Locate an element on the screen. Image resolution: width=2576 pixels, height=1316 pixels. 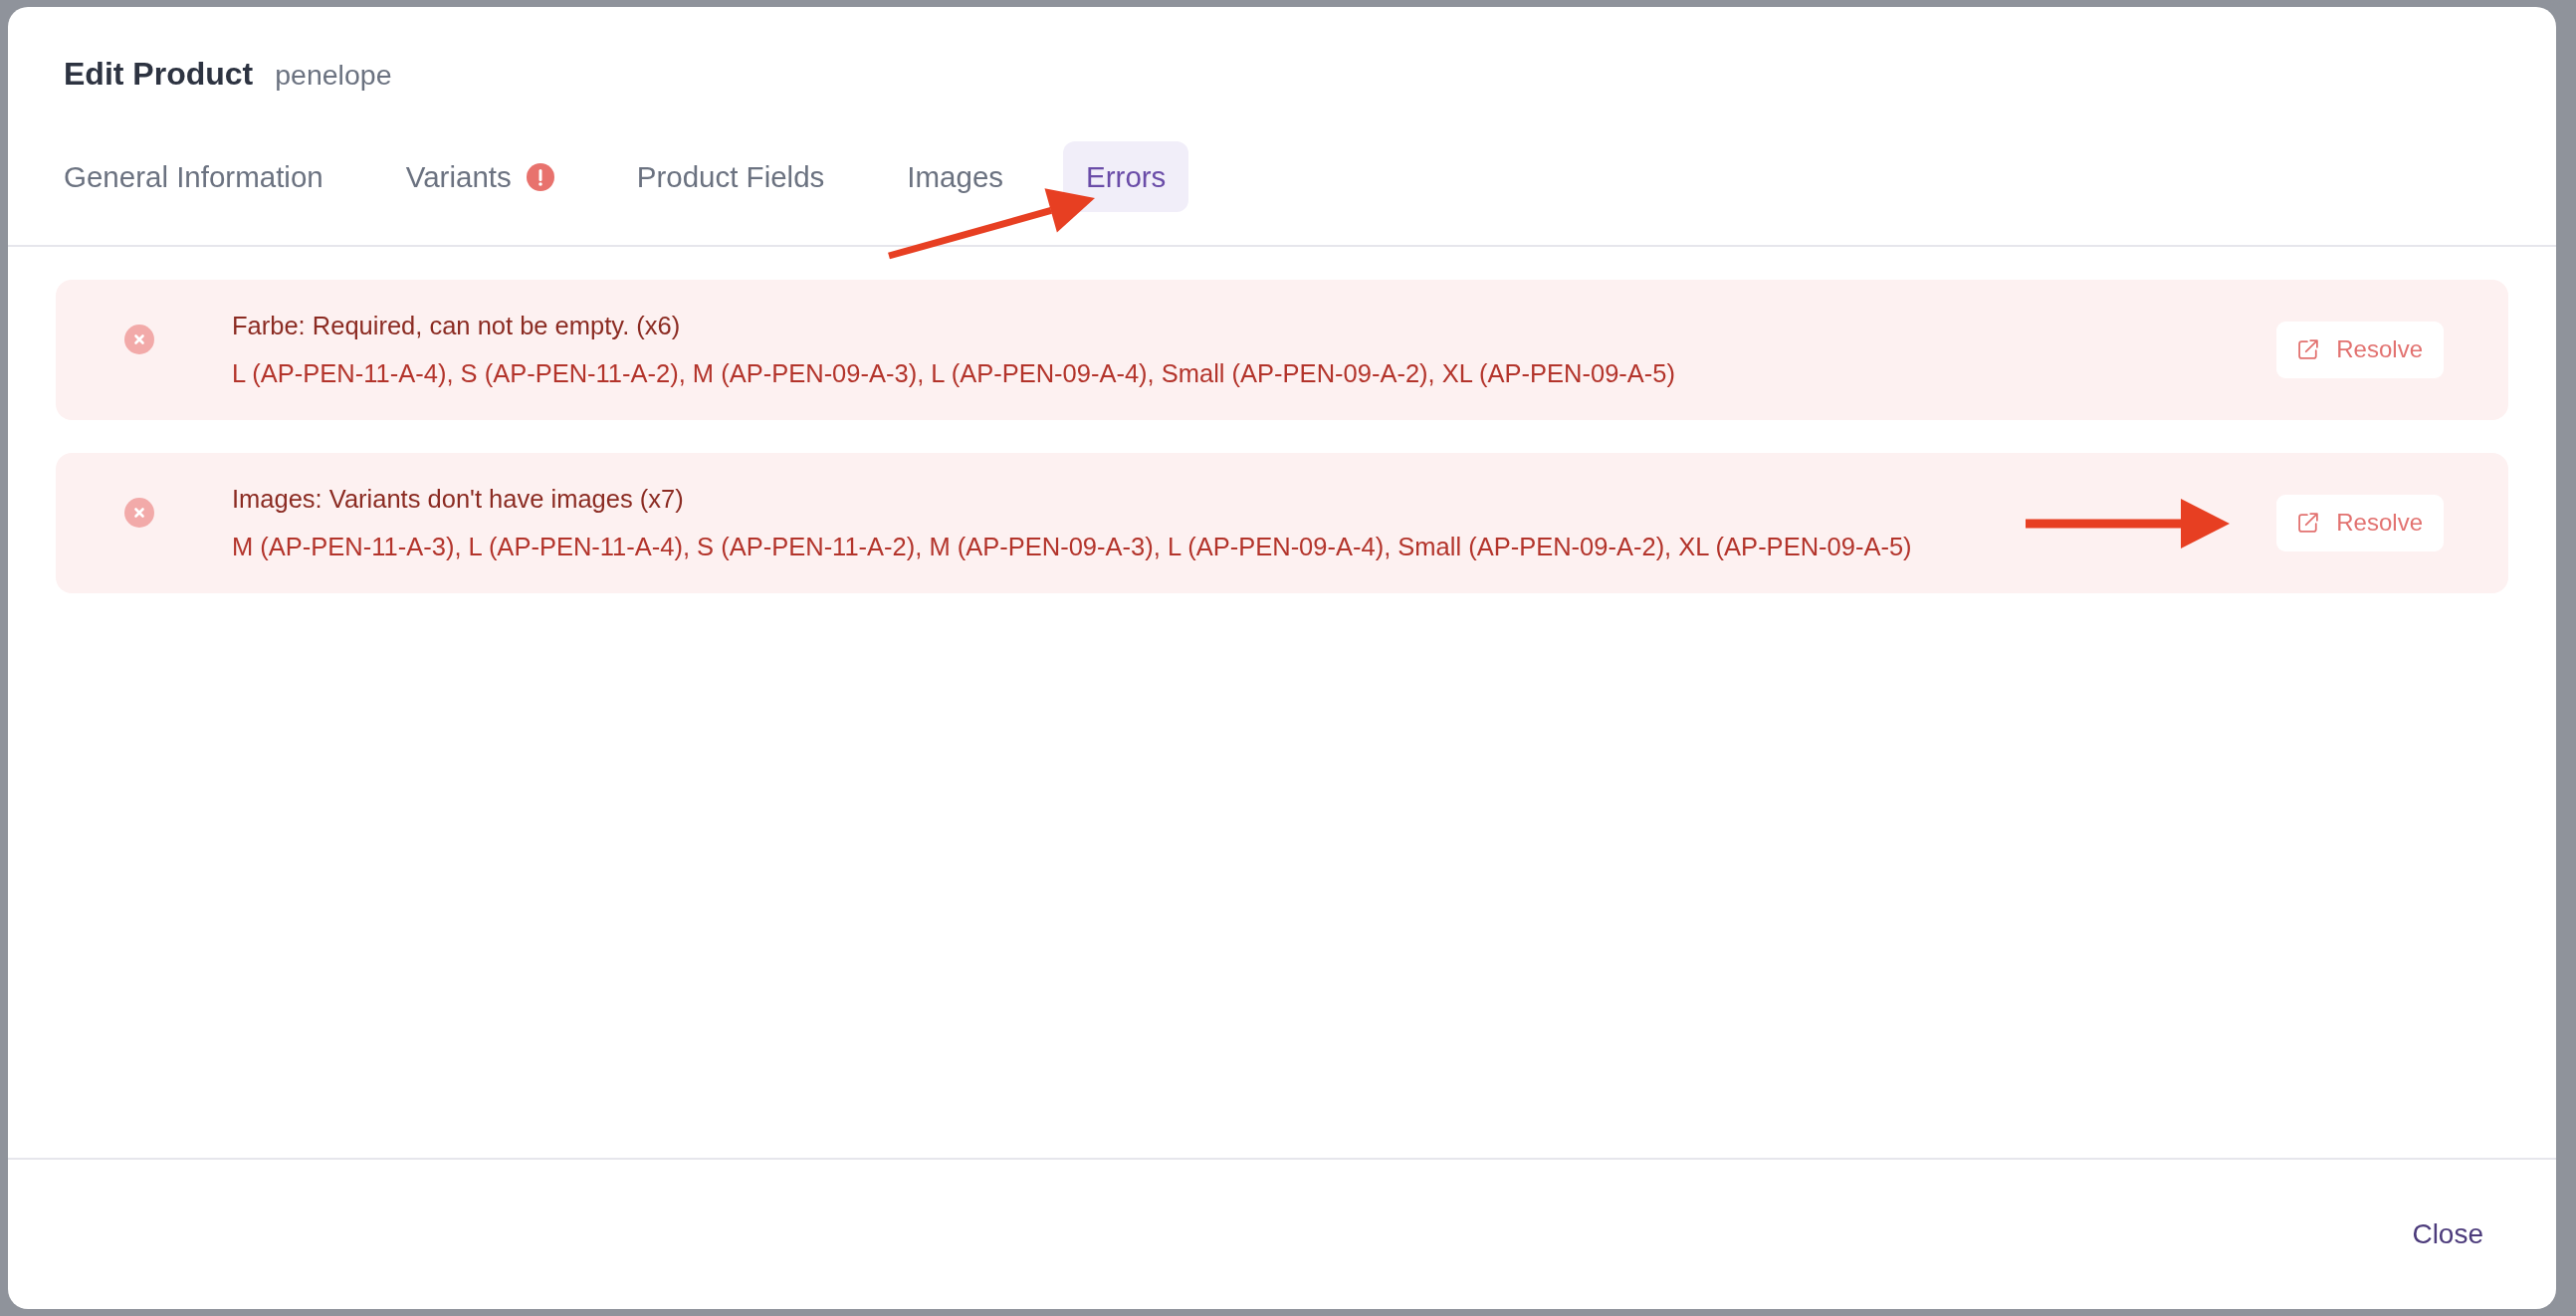
error-details: L (AP-PEN-11-A-4), S (AP-PEN-11-A-2), M (AP-PEN-09-A-3), L (AP-PEN-09-A-4), Small (AP-PEN-09-A-2), XL (AP-PEN-09-A-5) is located at coordinates (954, 373).